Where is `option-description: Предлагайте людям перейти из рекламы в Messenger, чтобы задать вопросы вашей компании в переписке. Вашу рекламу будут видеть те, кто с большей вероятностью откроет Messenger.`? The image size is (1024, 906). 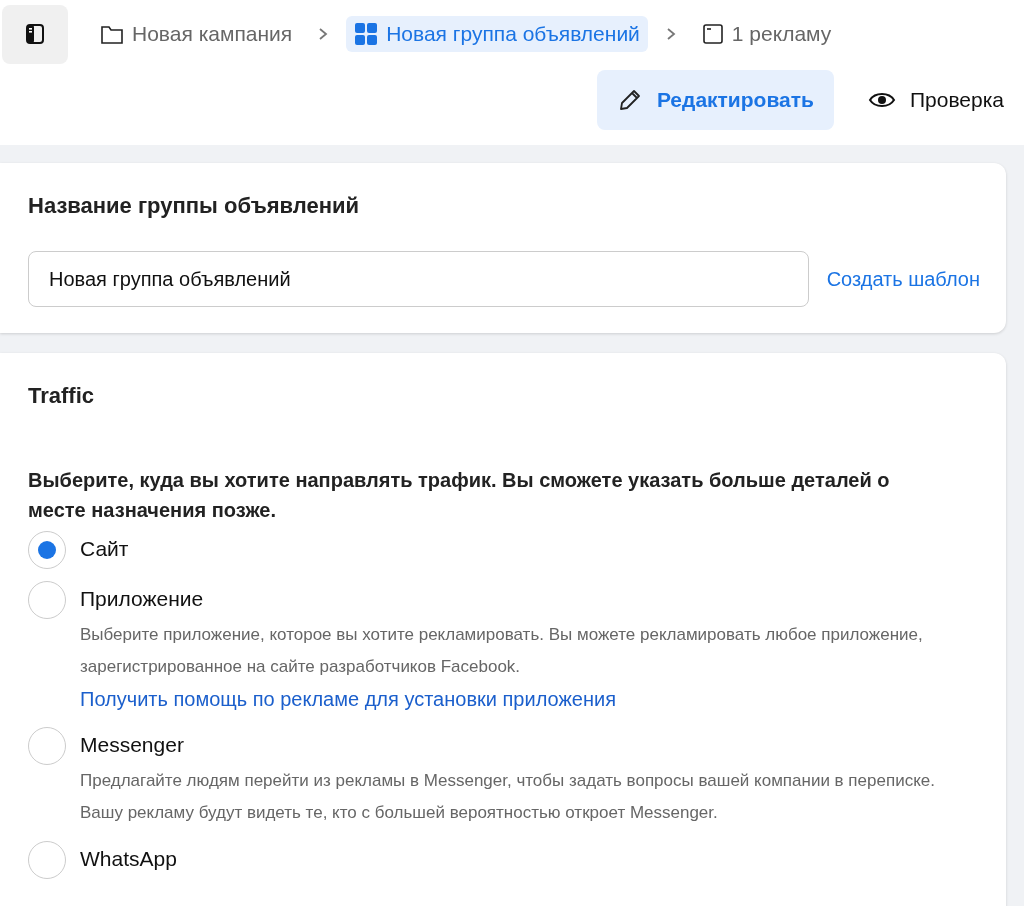
option-description: Предлагайте людям перейти из рекламы в Messenger, чтобы задать вопросы вашей компании в переписке. Вашу рекламу будут видеть те, кто с большей вероятностью откроет Messenger. is located at coordinates (508, 797).